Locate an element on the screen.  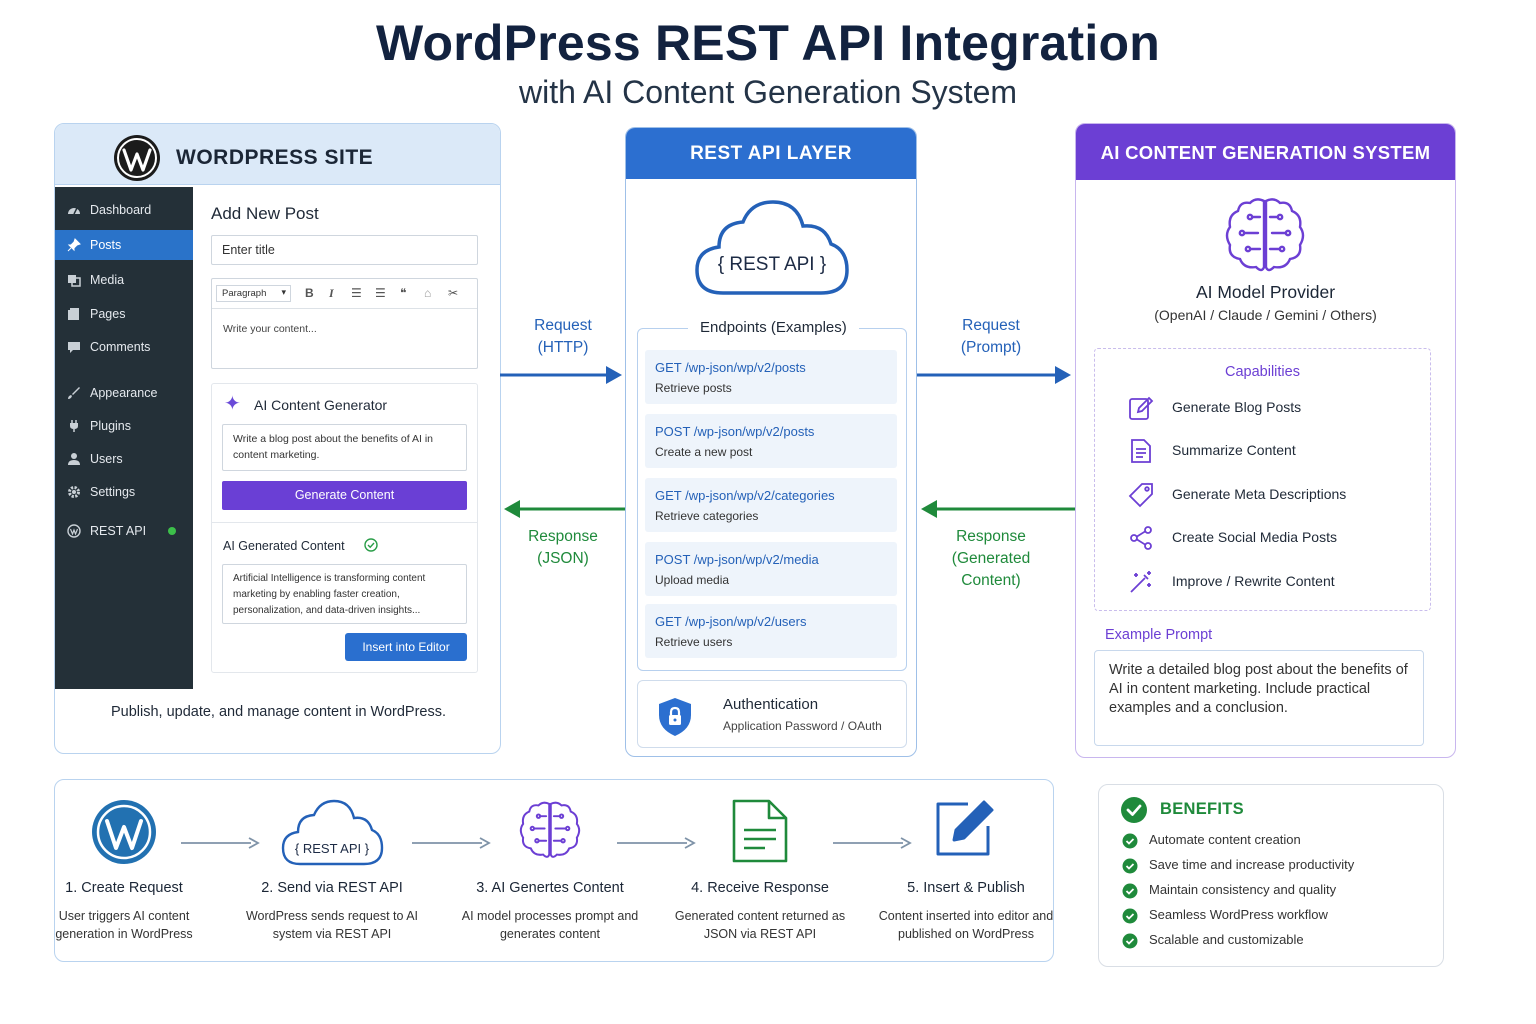
italic-icon: I is located at coordinates (331, 293).